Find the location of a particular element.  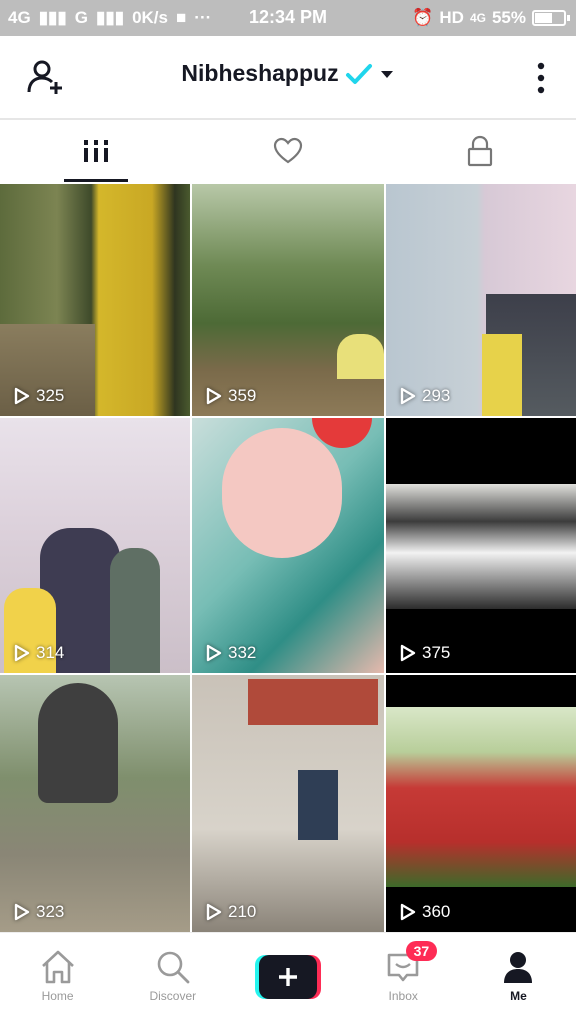

verified-check-icon is located at coordinates (358, 73).